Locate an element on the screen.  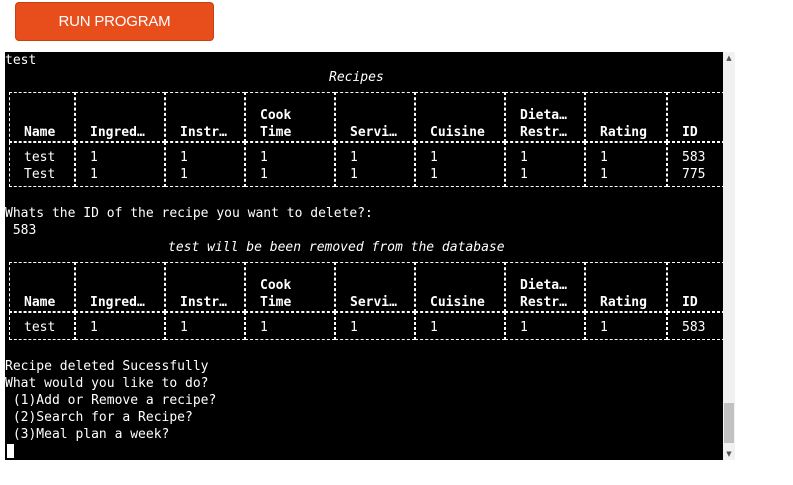
output-line: test is located at coordinates (21, 60).